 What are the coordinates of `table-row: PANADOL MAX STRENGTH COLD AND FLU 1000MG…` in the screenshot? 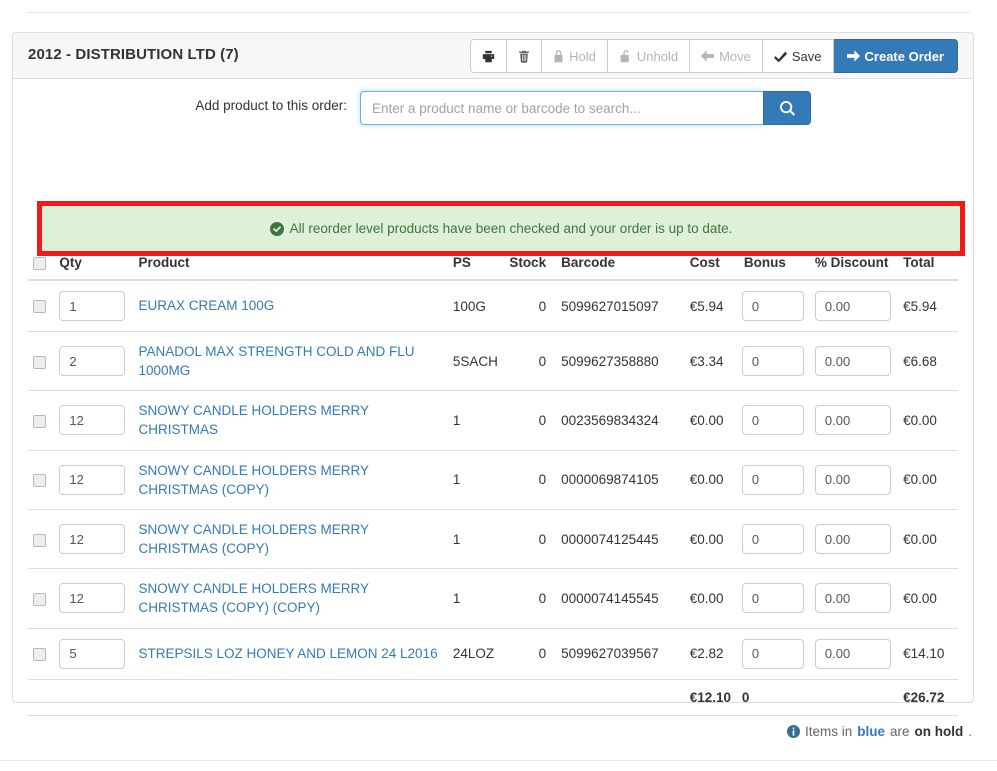 It's located at (493, 360).